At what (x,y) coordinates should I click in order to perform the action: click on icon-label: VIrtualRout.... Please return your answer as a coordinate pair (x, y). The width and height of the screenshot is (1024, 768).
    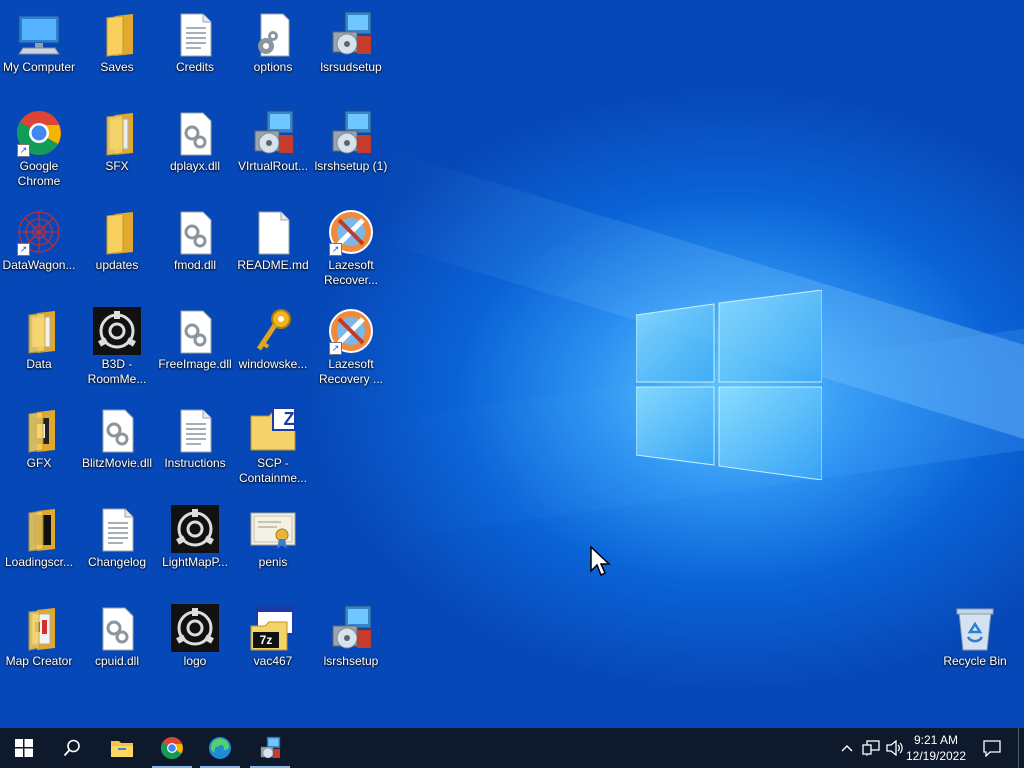
    Looking at the image, I should click on (273, 166).